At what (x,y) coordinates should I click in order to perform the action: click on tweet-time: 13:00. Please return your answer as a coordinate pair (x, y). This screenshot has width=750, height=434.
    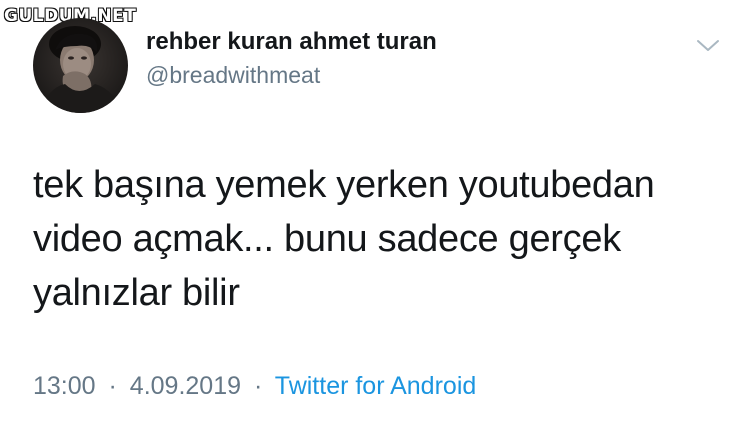
    Looking at the image, I should click on (64, 386).